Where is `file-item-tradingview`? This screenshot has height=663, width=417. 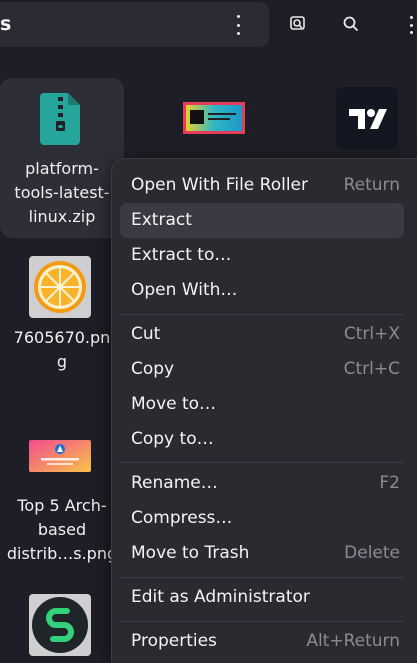
file-item-tradingview is located at coordinates (367, 118).